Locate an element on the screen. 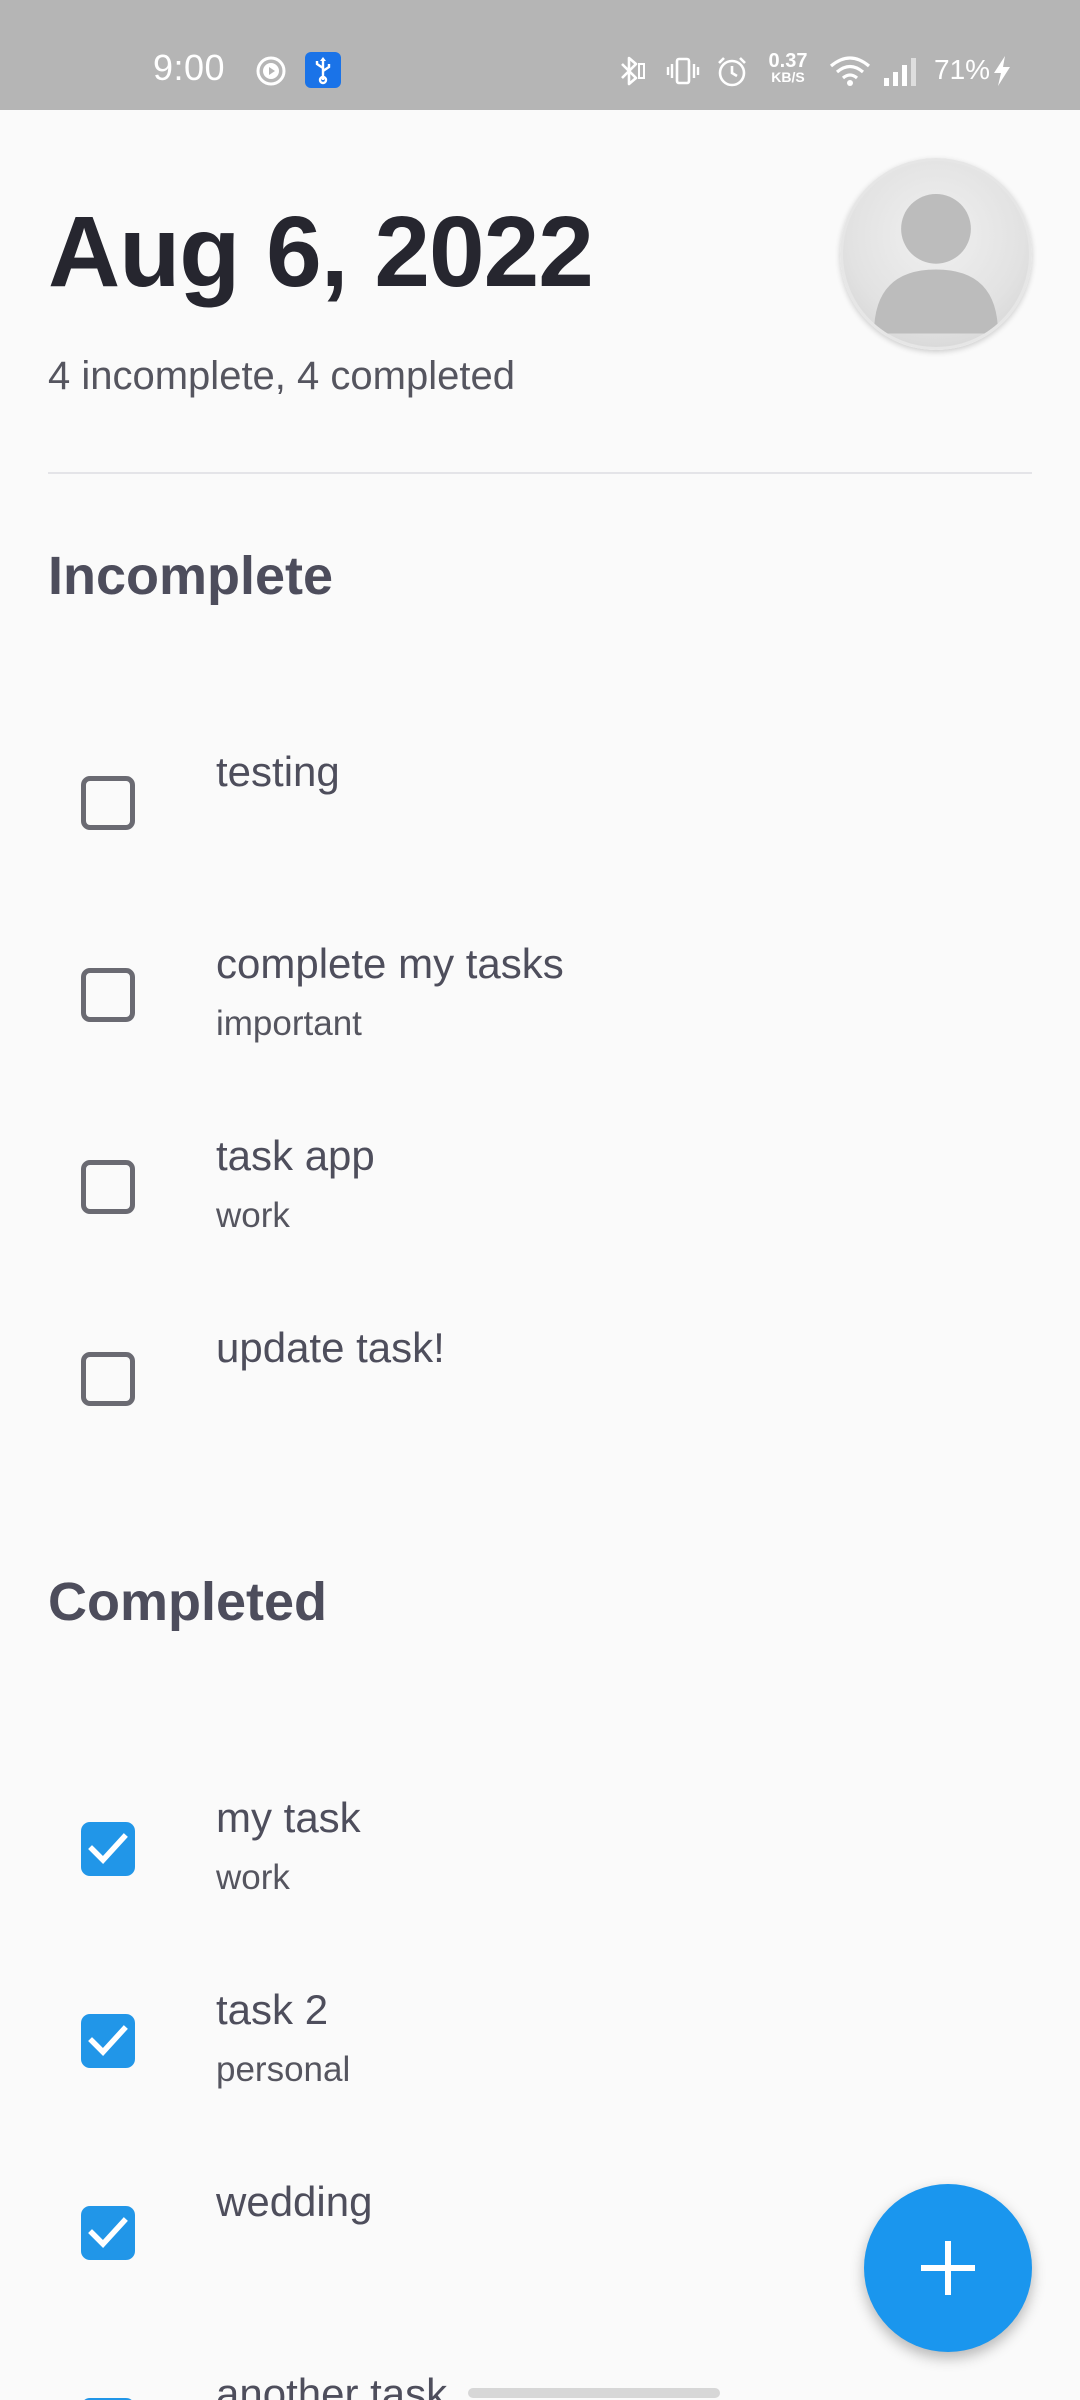  section-title-incomplete: Incomplete is located at coordinates (191, 576).